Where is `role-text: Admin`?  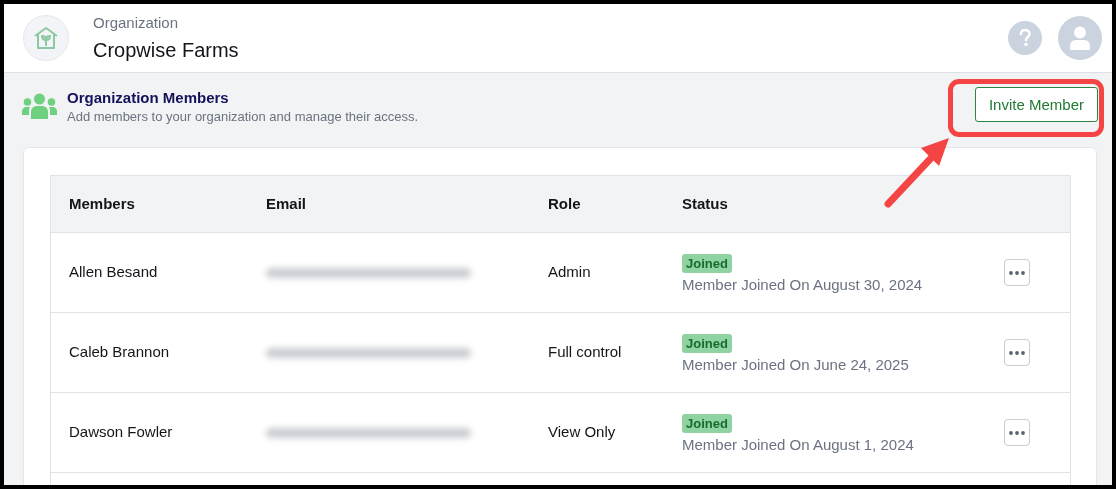
role-text: Admin is located at coordinates (569, 272).